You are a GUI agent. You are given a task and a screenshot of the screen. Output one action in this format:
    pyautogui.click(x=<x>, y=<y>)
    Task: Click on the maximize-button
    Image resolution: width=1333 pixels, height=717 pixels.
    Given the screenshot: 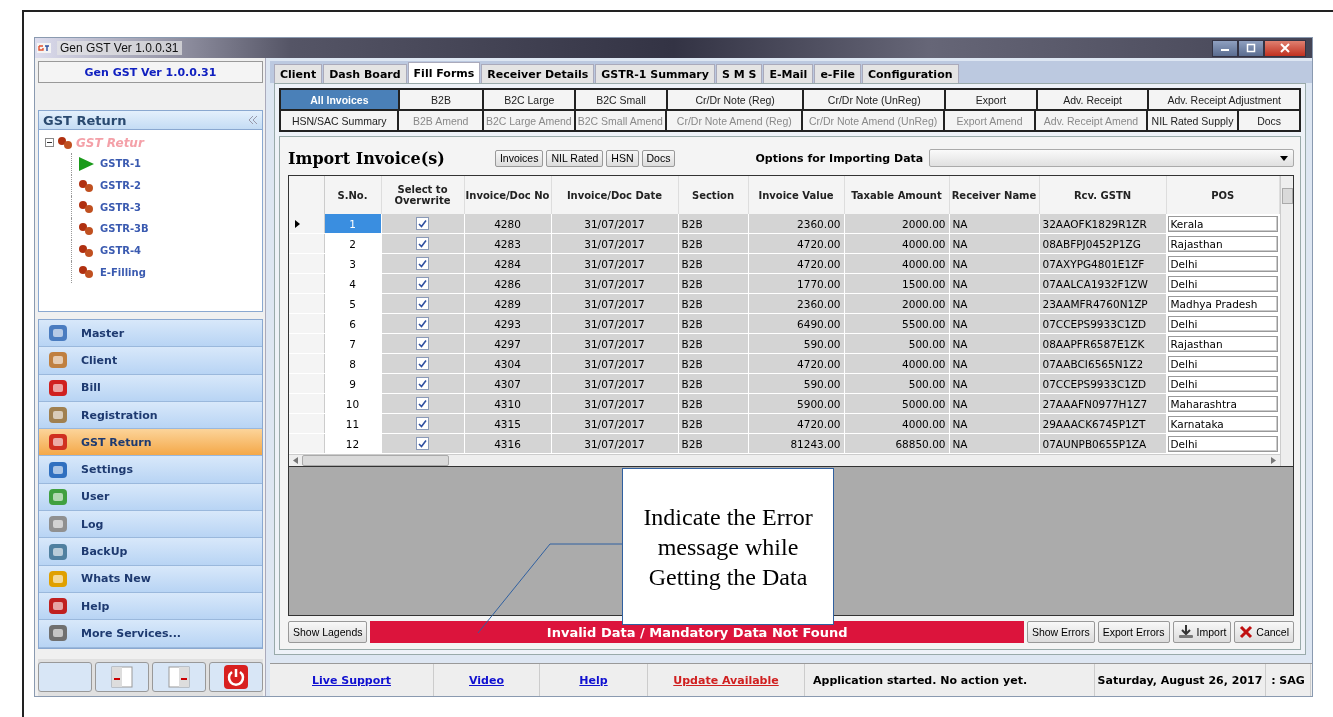 What is the action you would take?
    pyautogui.click(x=1251, y=48)
    